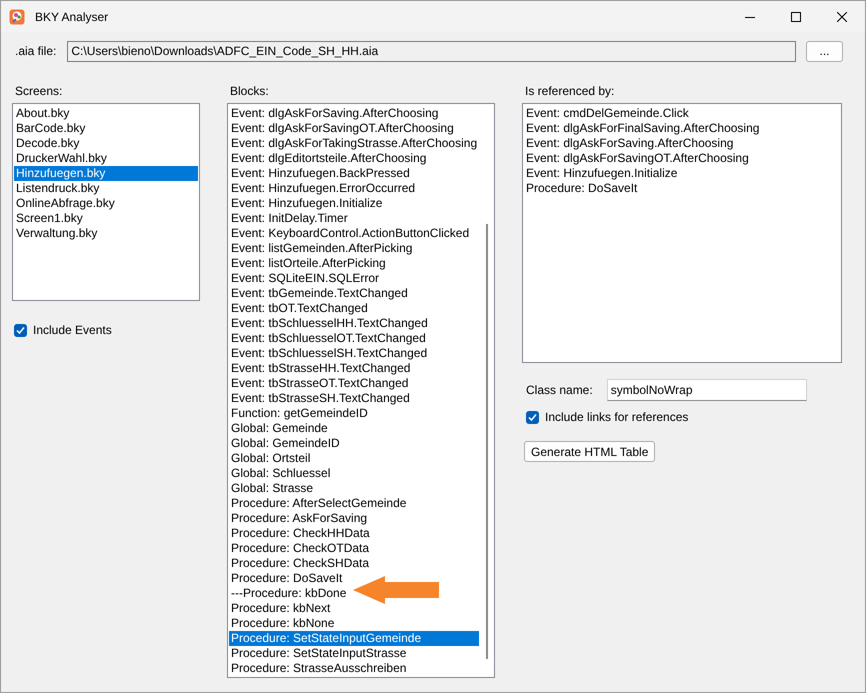  What do you see at coordinates (354, 488) in the screenshot?
I see `list-item: Global: Strasse` at bounding box center [354, 488].